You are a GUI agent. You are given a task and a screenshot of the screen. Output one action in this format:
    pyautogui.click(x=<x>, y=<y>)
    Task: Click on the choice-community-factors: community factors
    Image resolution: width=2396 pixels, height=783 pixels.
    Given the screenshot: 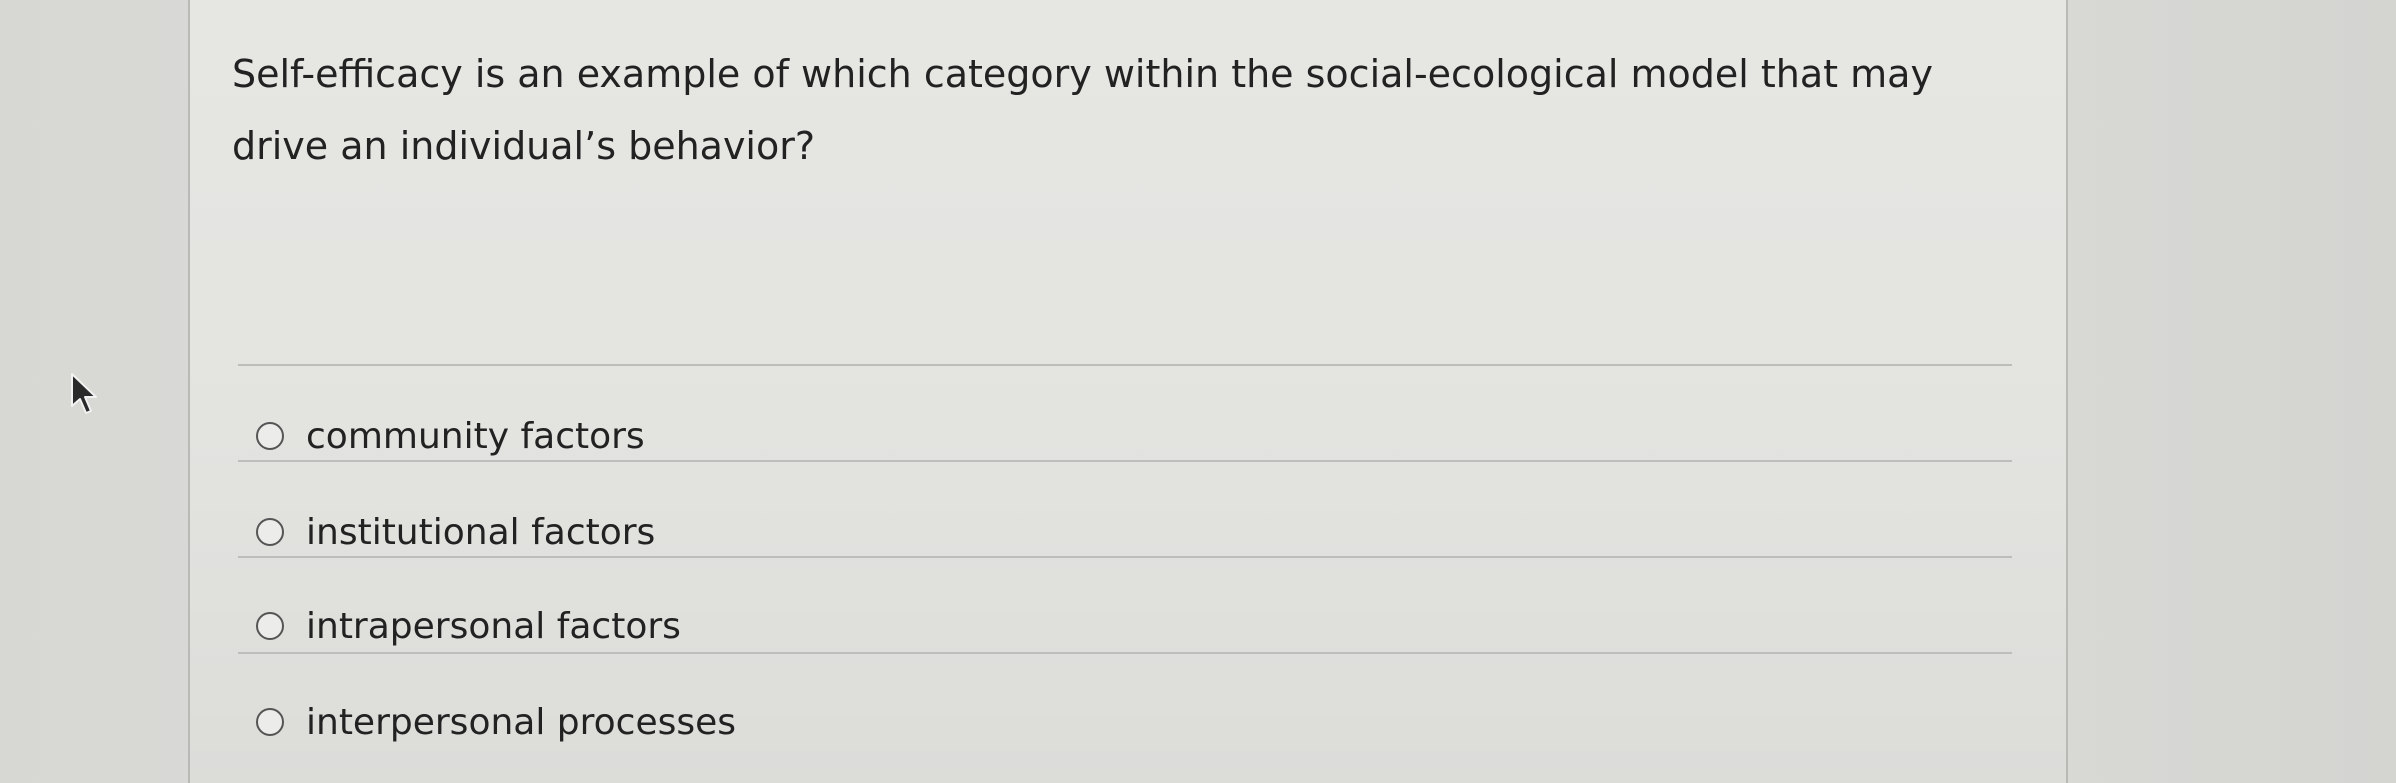 What is the action you would take?
    pyautogui.click(x=450, y=436)
    